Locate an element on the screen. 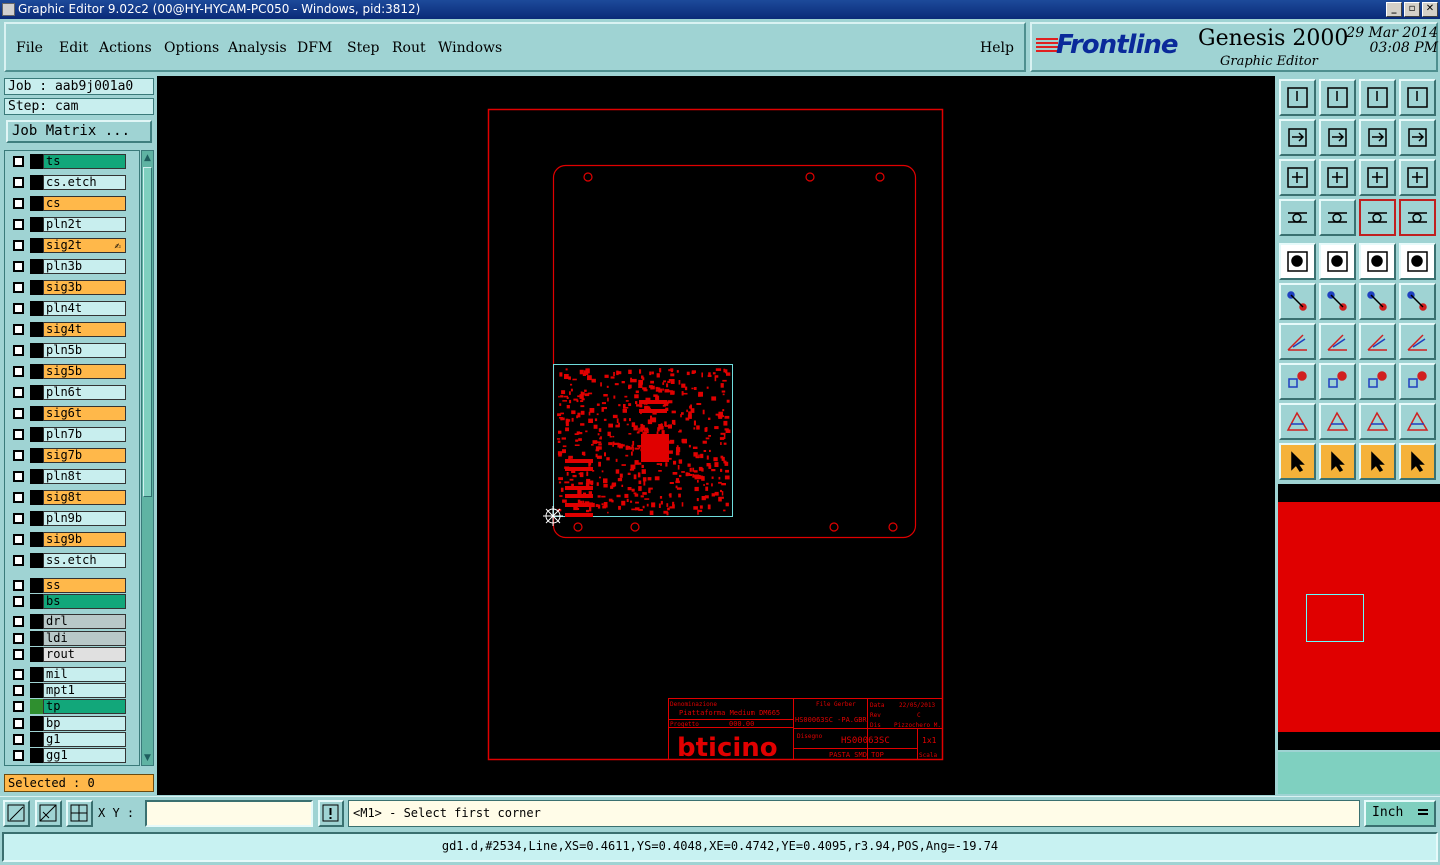 This screenshot has height=865, width=1440. menu-windows: Windows is located at coordinates (470, 48).